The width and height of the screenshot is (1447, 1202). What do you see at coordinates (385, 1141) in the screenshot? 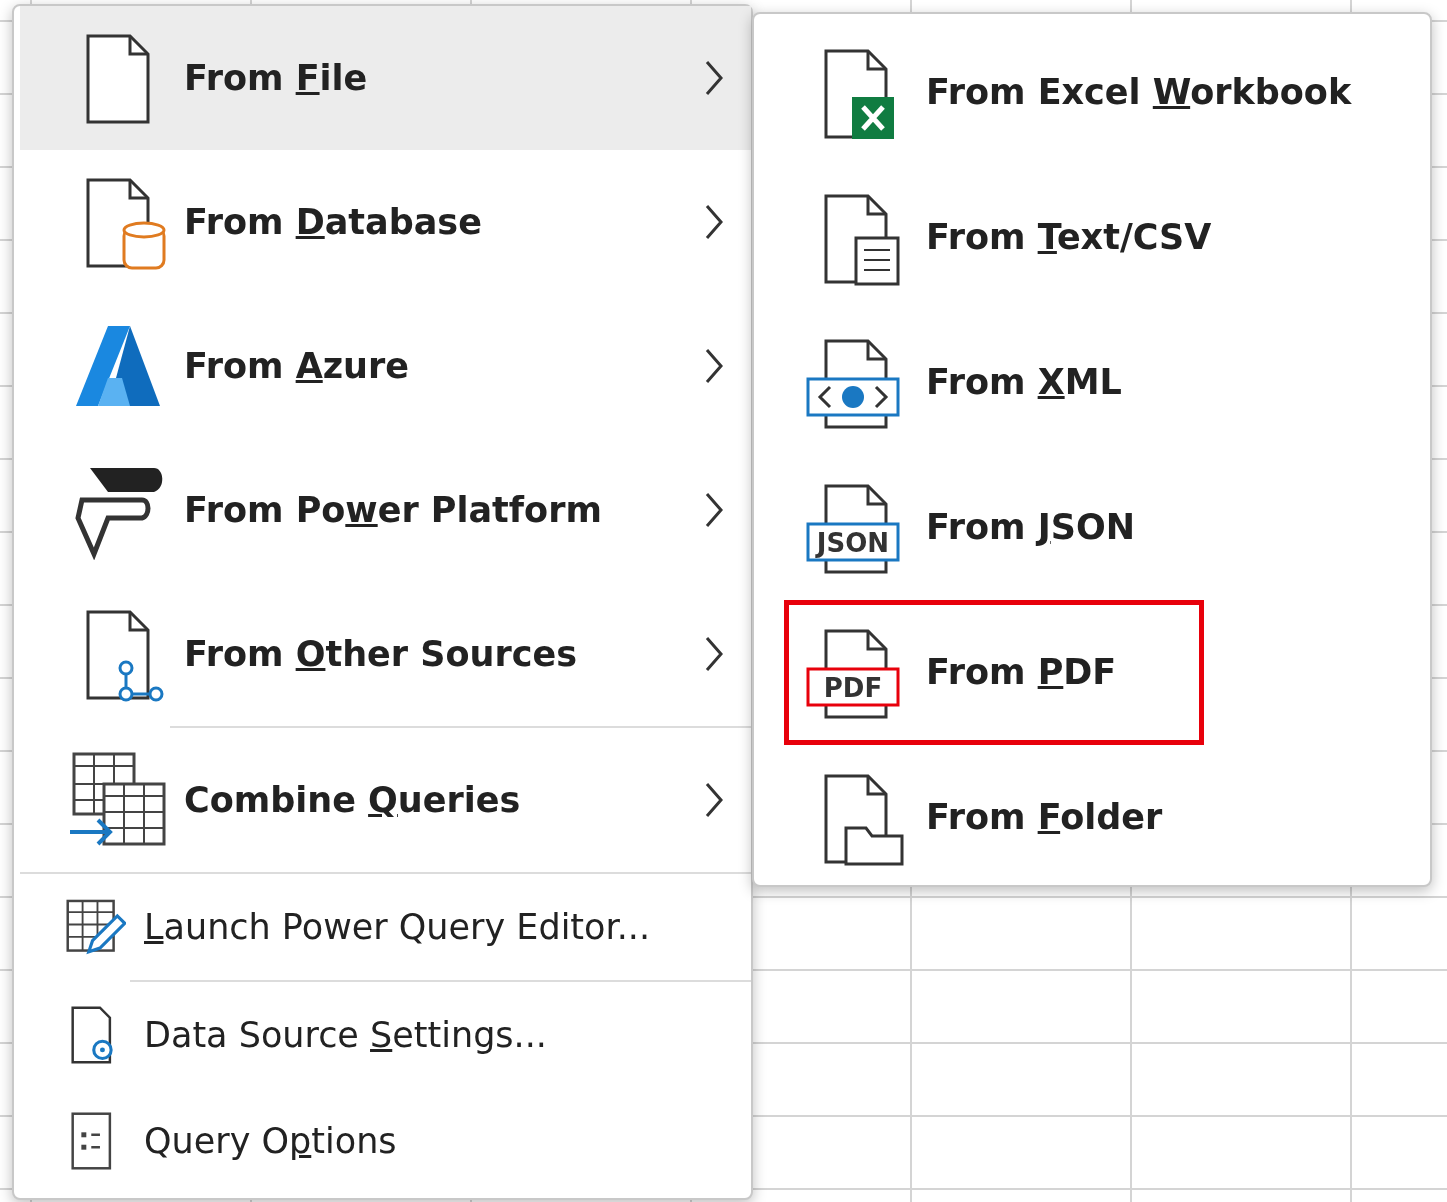
I see `menu-item: Query Options` at bounding box center [385, 1141].